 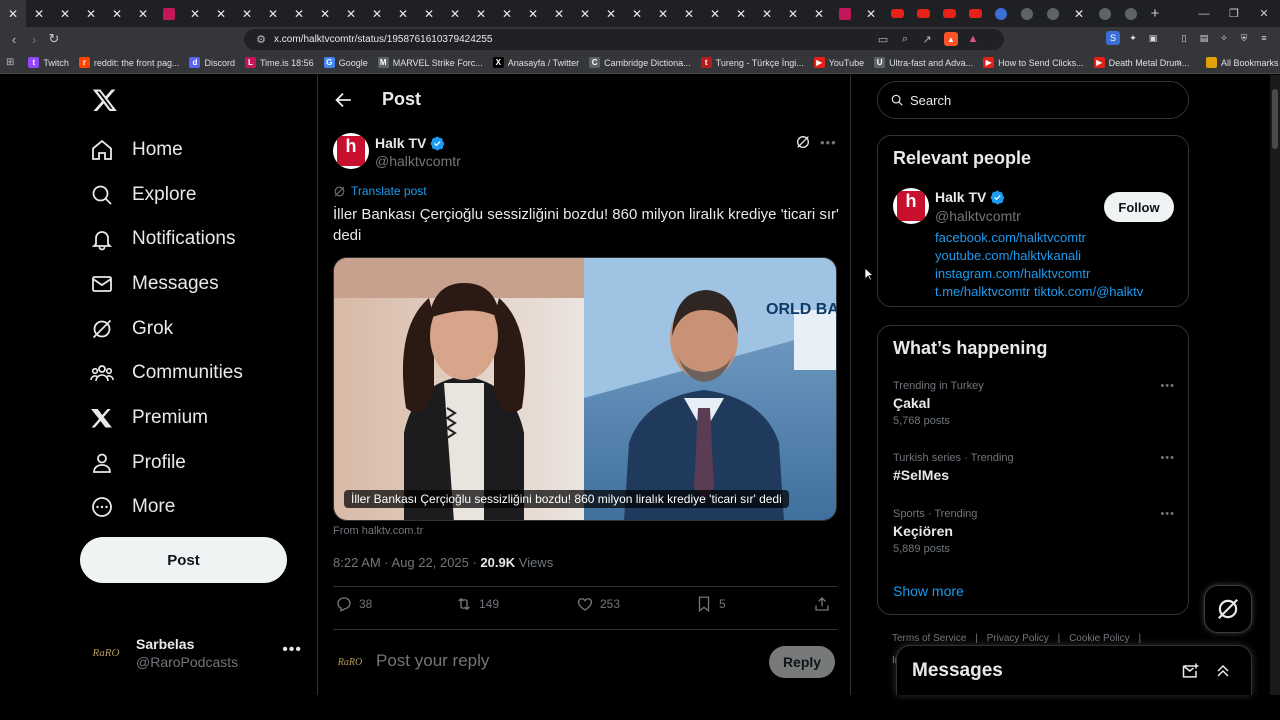 I want to click on bookmark-item: ▶ YouTube, so click(x=838, y=62).